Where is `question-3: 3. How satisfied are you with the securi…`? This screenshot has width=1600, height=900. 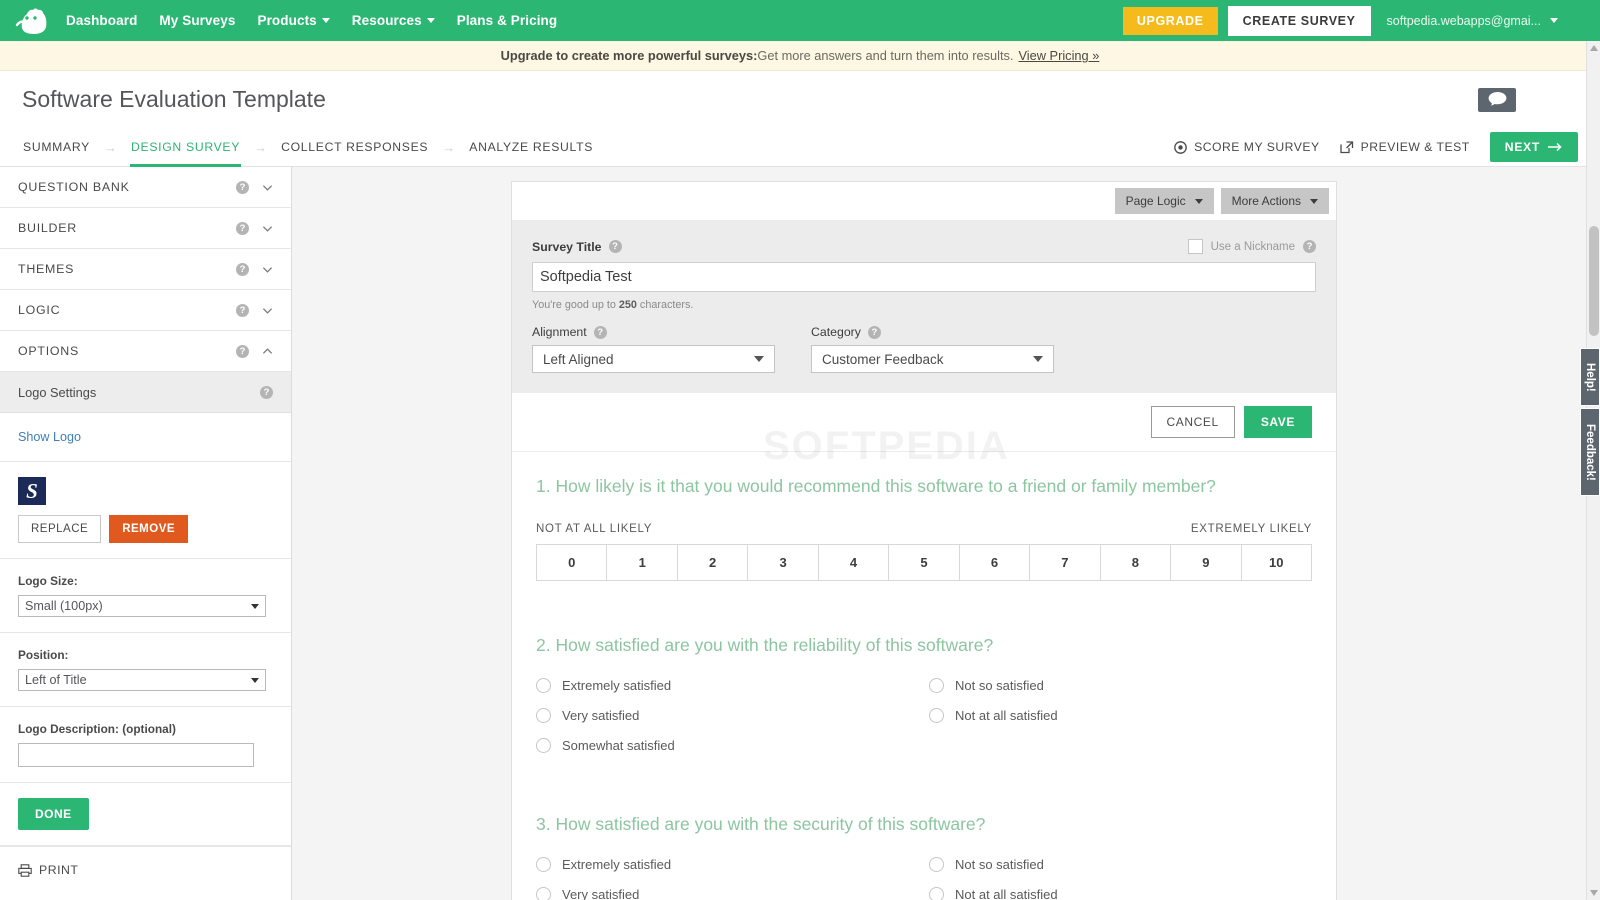
question-3: 3. How satisfied are you with the securi… is located at coordinates (924, 835).